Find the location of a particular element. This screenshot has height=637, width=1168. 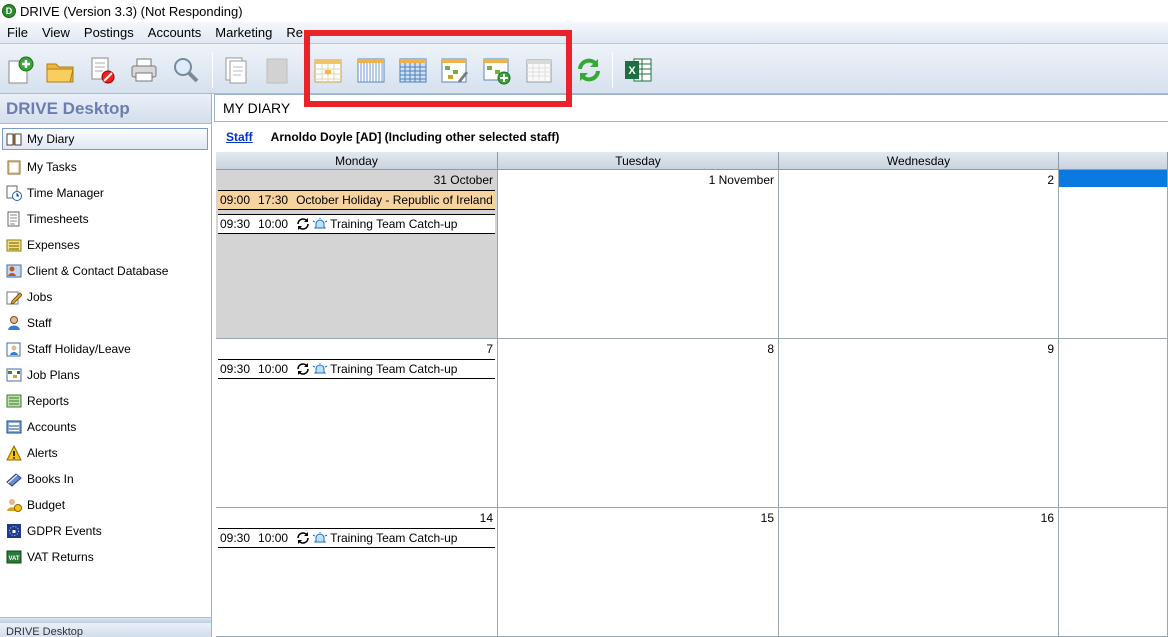

day-cell: 7 09:30 10:00 Training Team Catch-up is located at coordinates (357, 423).